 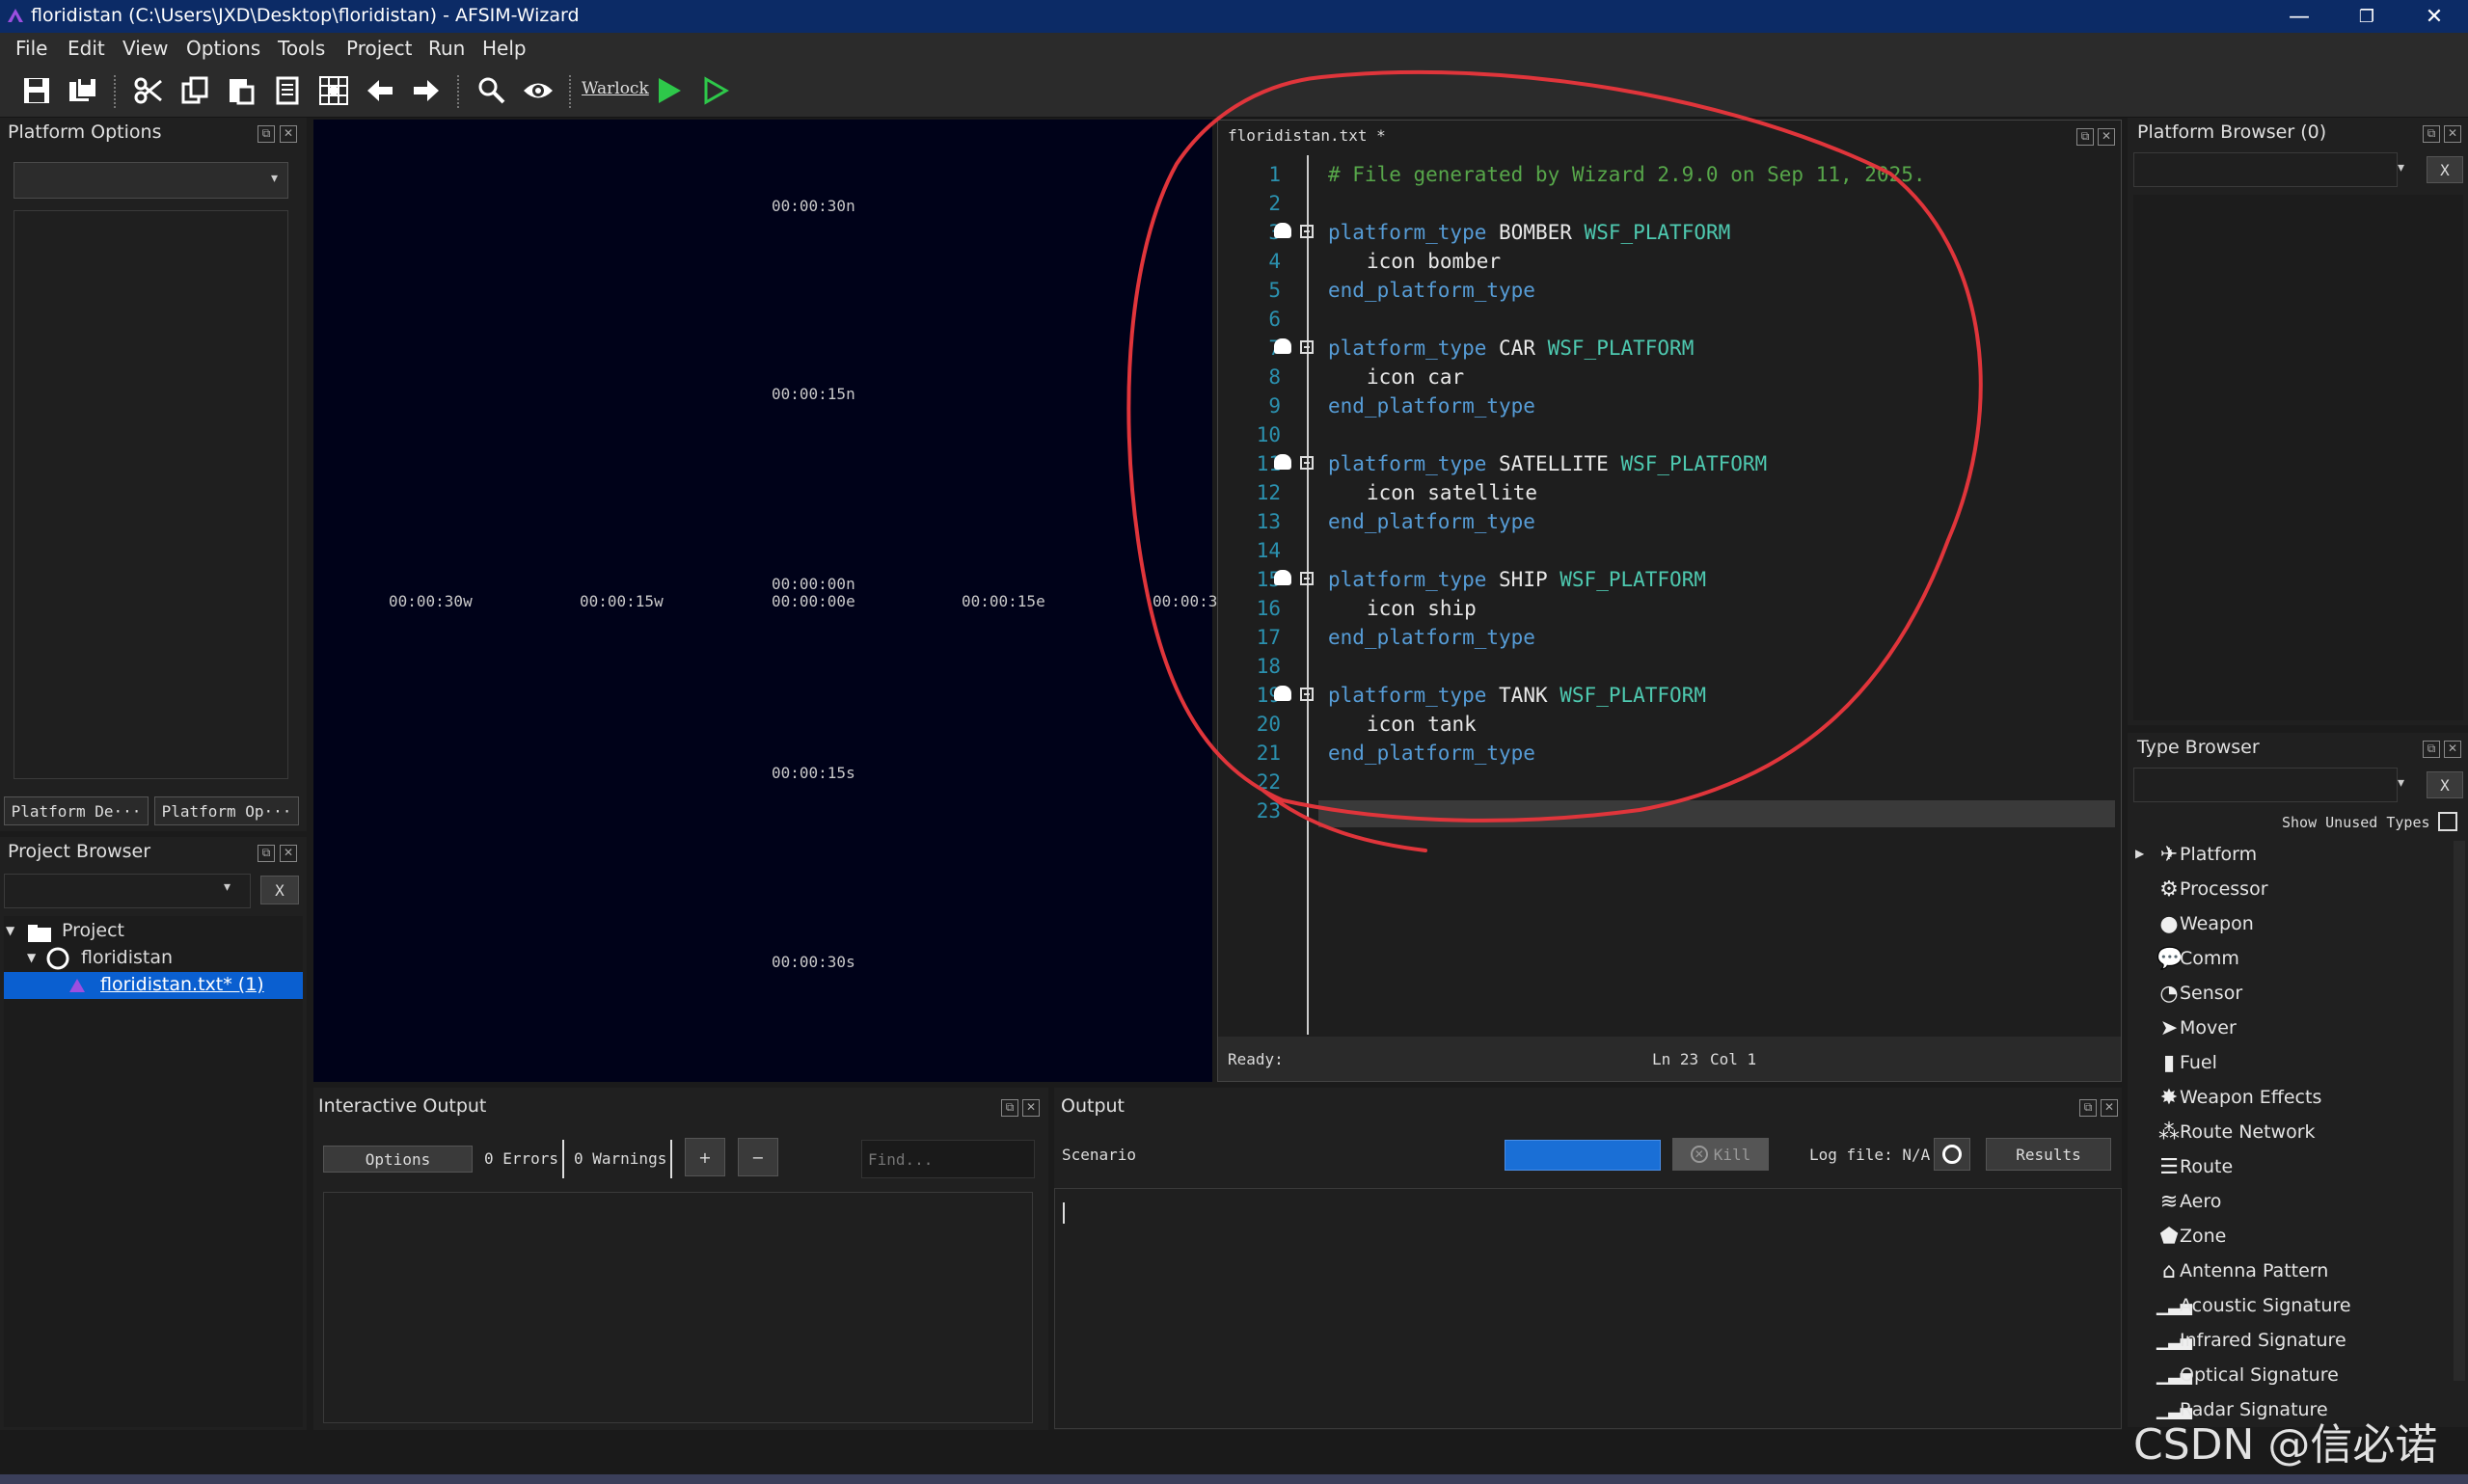 What do you see at coordinates (223, 48) in the screenshot?
I see `menu-options: Options` at bounding box center [223, 48].